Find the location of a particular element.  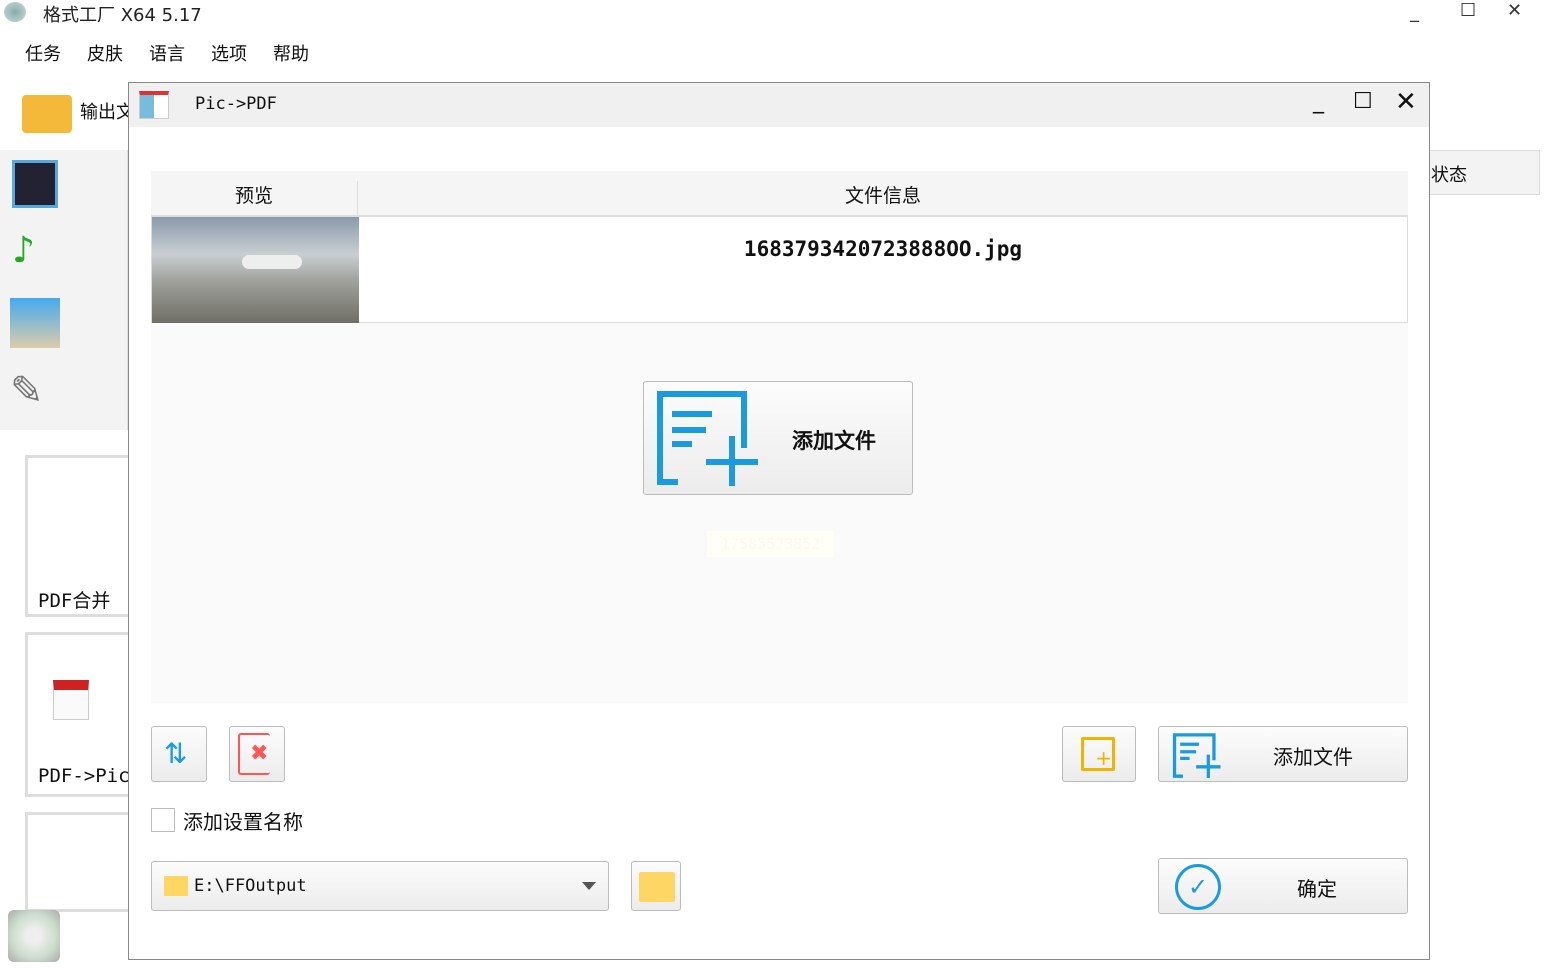

remove-file-icon: ✖ is located at coordinates (254, 754).